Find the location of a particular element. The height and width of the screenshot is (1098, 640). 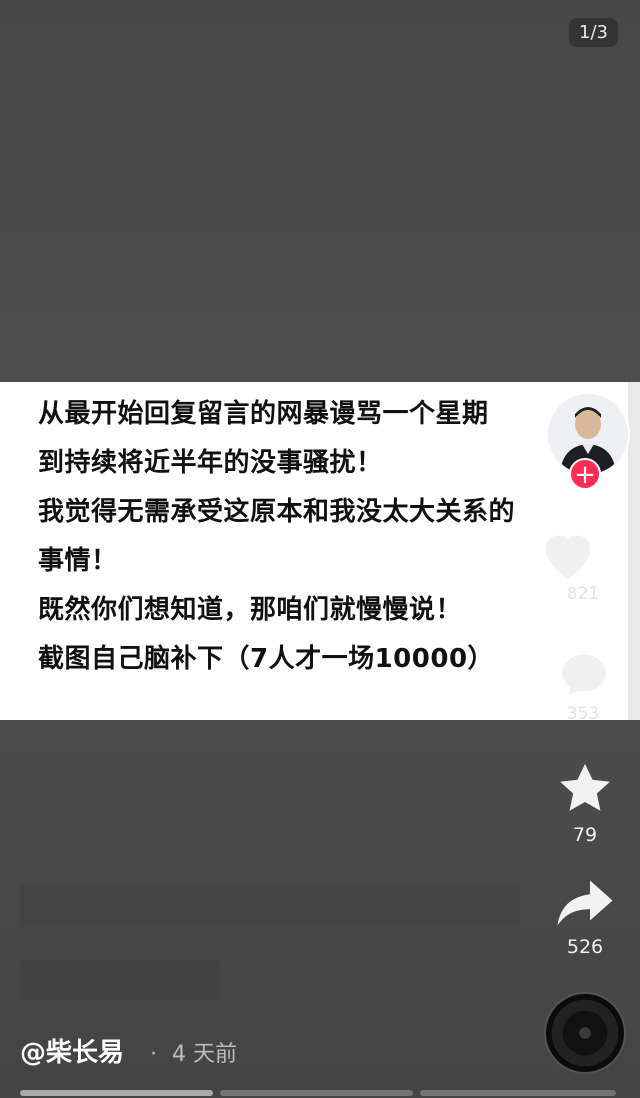

music-disc-icon is located at coordinates (585, 1033).